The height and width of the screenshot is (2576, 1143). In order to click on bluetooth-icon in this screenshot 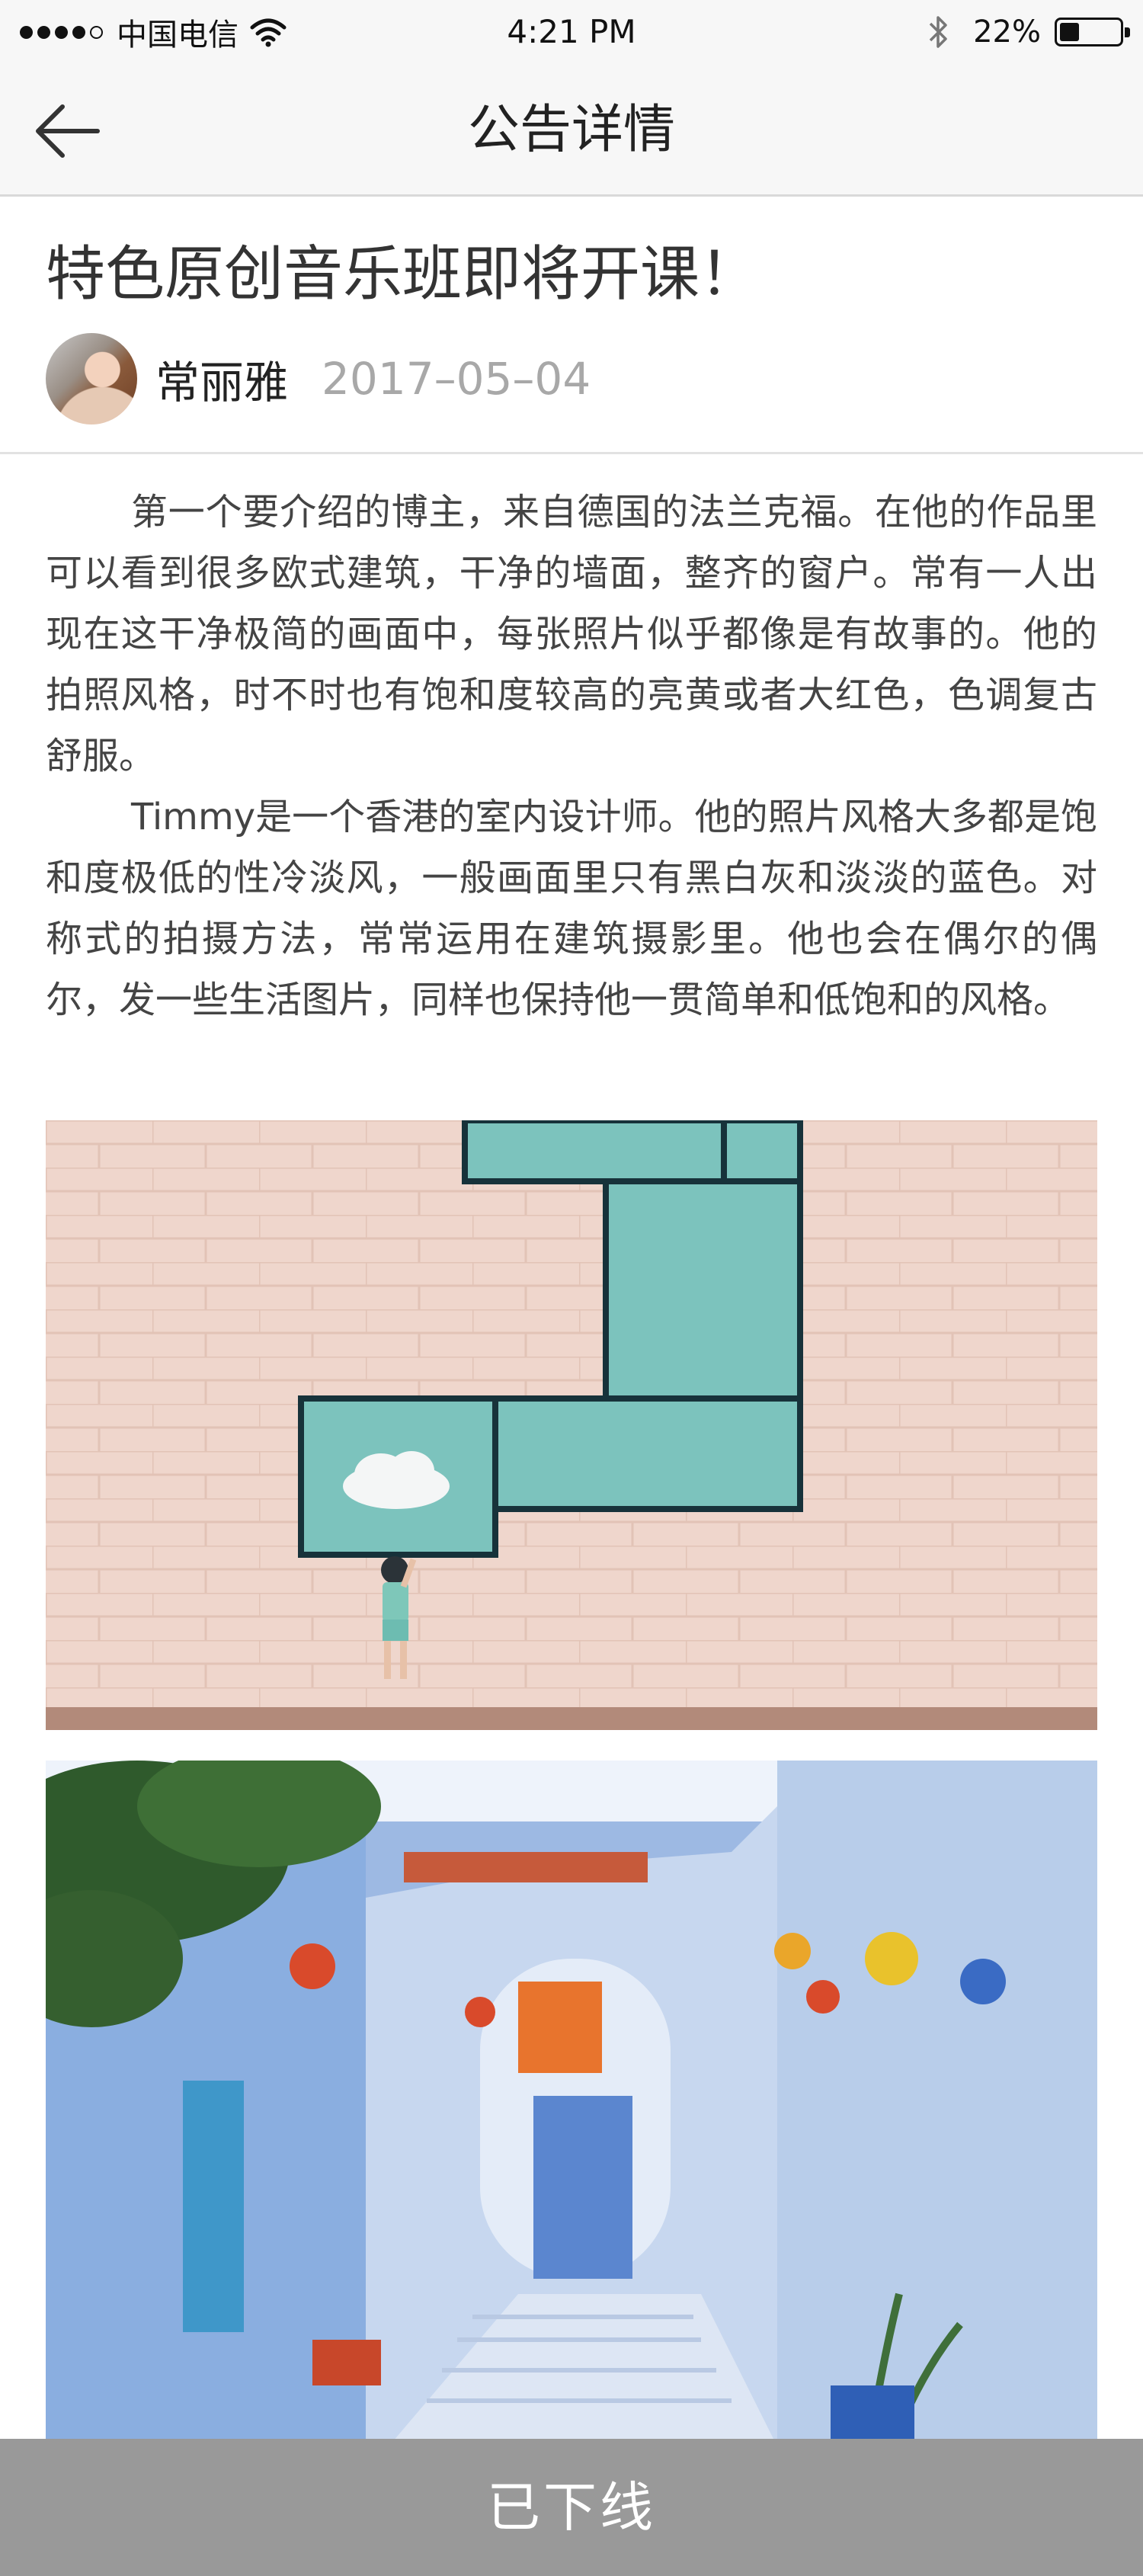, I will do `click(938, 32)`.